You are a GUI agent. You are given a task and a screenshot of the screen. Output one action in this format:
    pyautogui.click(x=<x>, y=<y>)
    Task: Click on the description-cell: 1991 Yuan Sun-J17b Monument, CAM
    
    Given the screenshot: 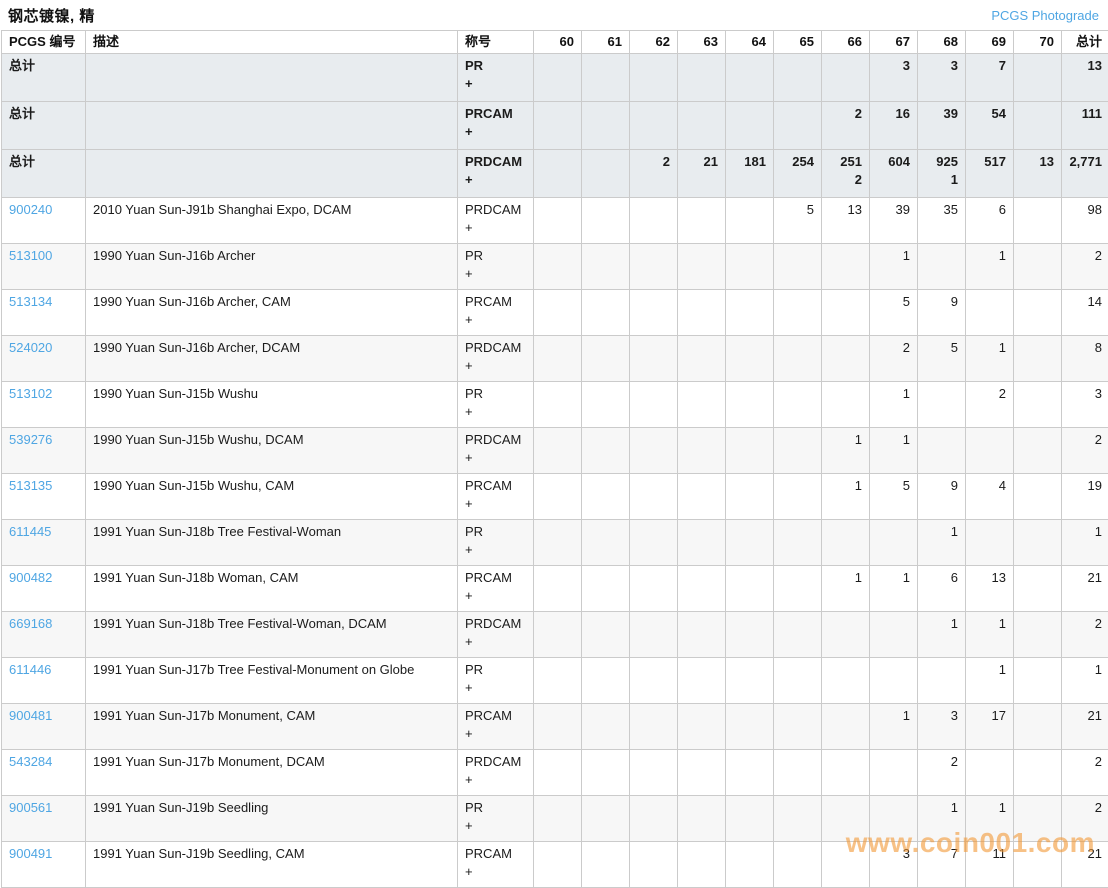 What is the action you would take?
    pyautogui.click(x=272, y=727)
    